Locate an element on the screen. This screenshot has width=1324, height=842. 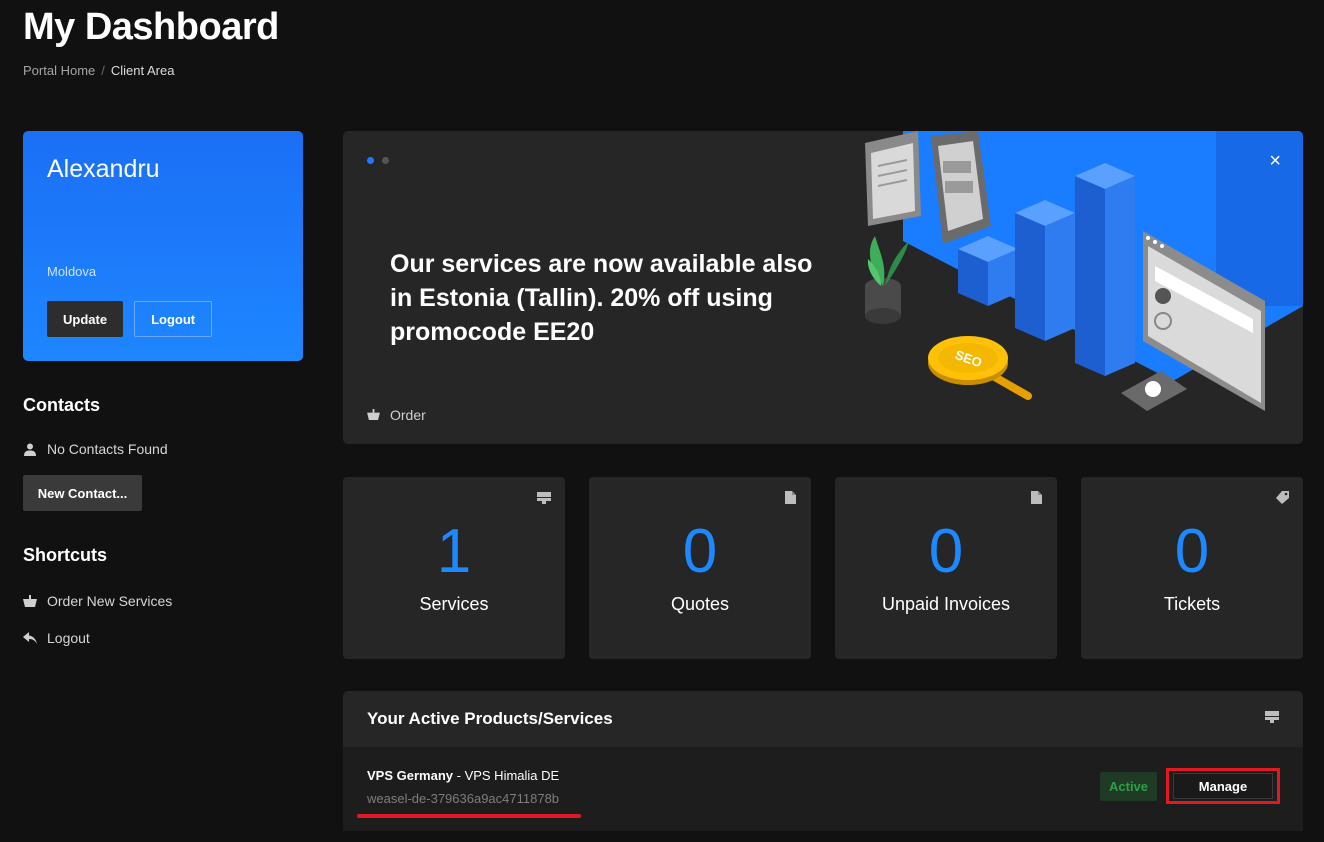
profile-name: Alexandru is located at coordinates (103, 169).